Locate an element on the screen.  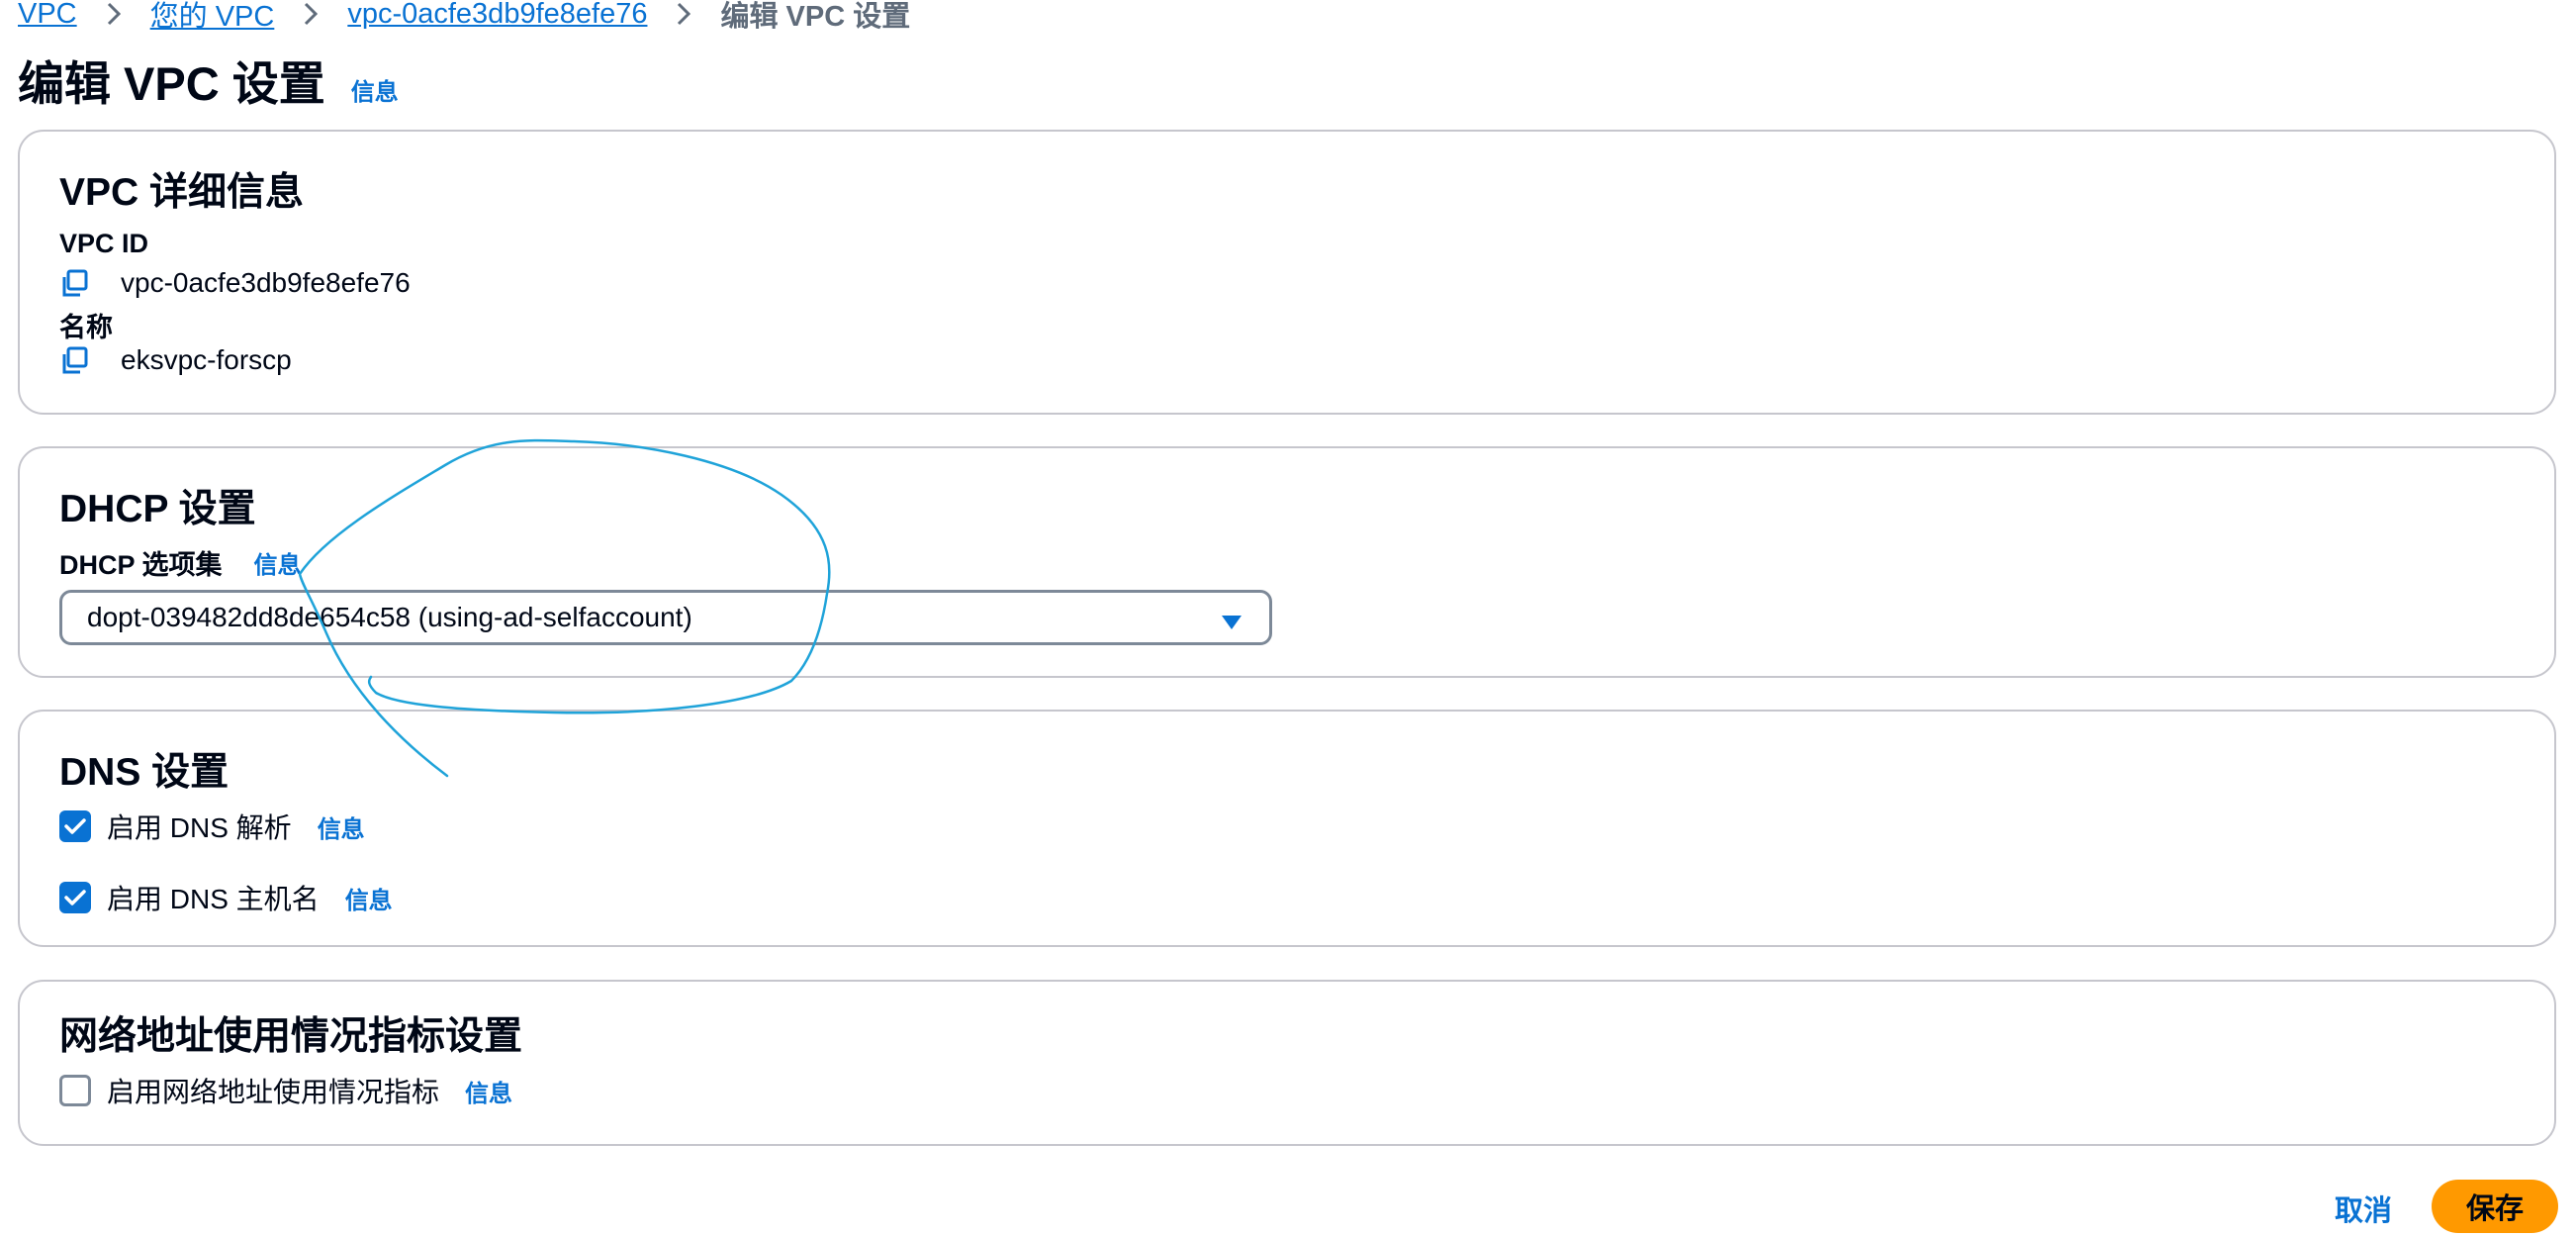
vpc-name-label: 名称 is located at coordinates (86, 328).